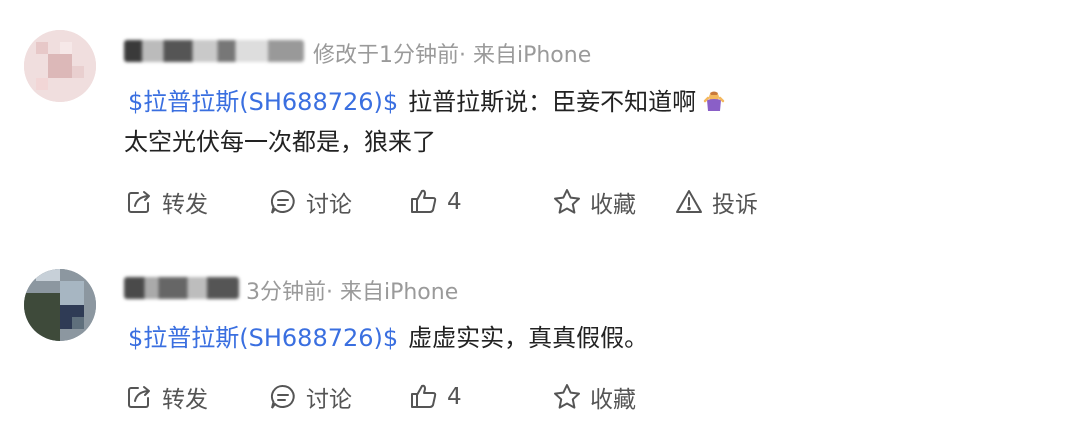 This screenshot has width=1080, height=426. Describe the element at coordinates (714, 98) in the screenshot. I see `person-shrugging-emoji` at that location.